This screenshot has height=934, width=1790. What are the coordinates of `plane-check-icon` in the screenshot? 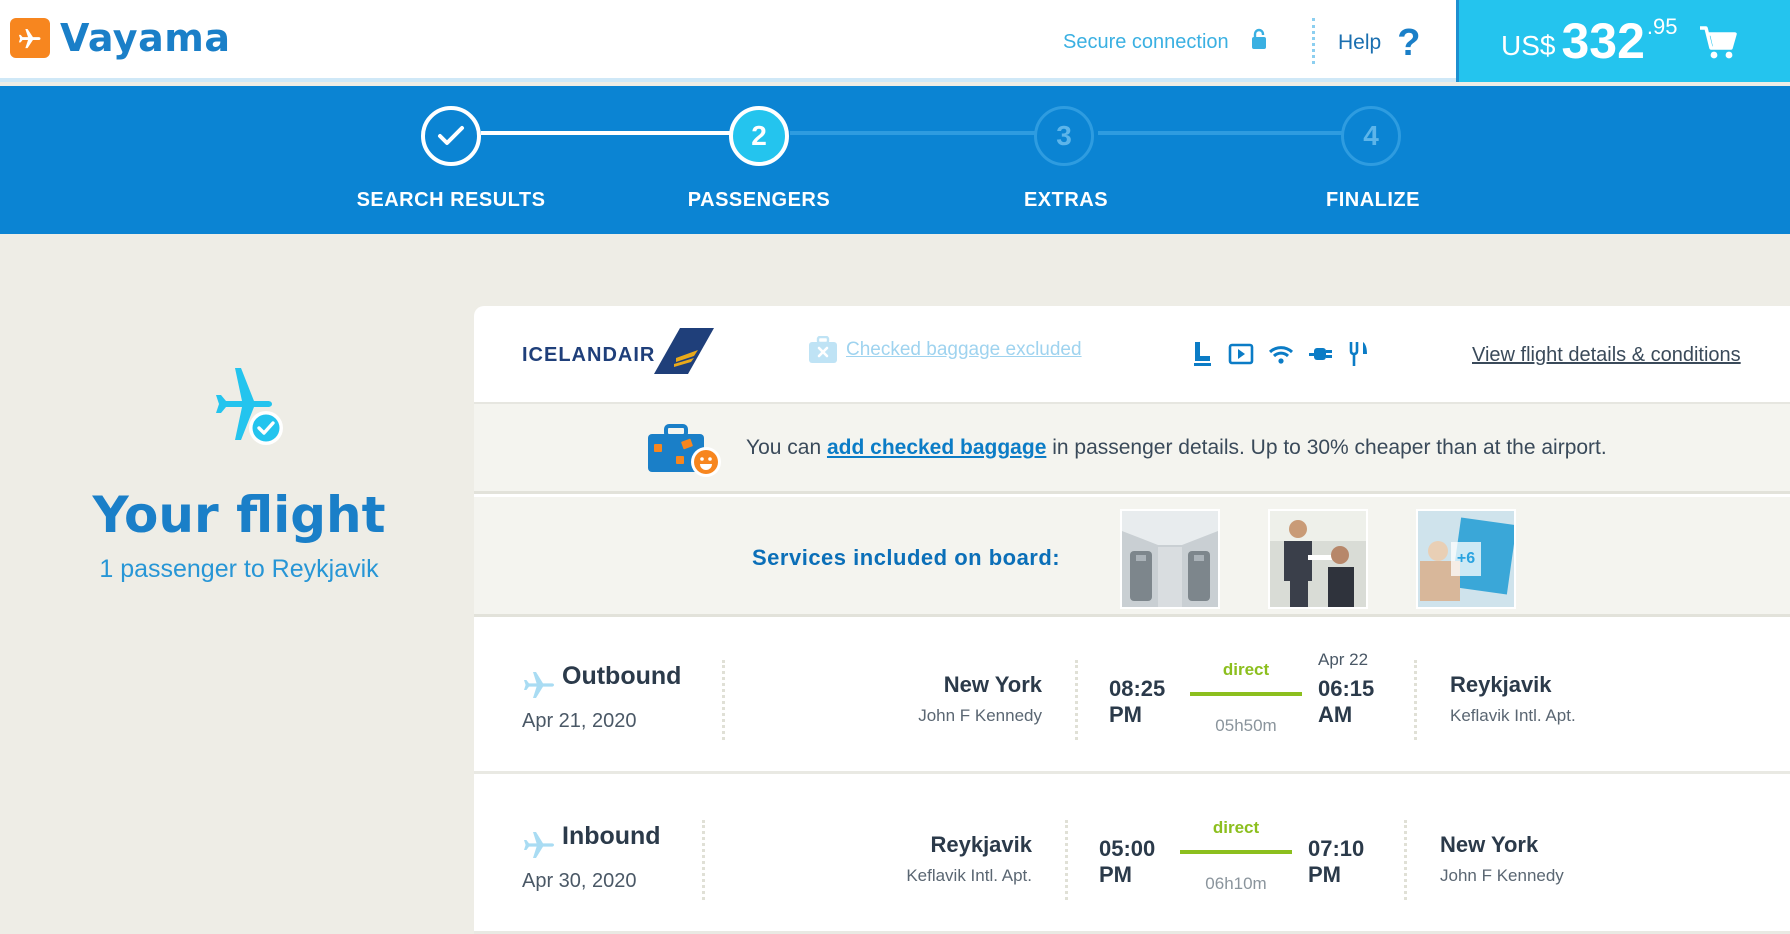 It's located at (248, 407).